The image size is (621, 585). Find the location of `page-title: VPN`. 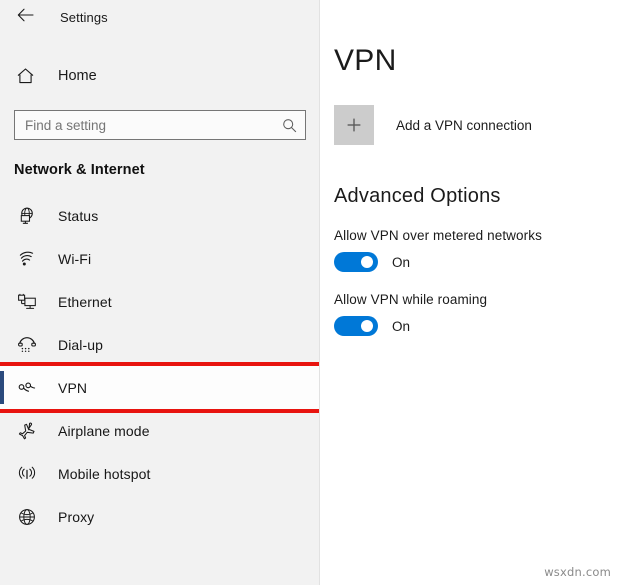

page-title: VPN is located at coordinates (365, 60).